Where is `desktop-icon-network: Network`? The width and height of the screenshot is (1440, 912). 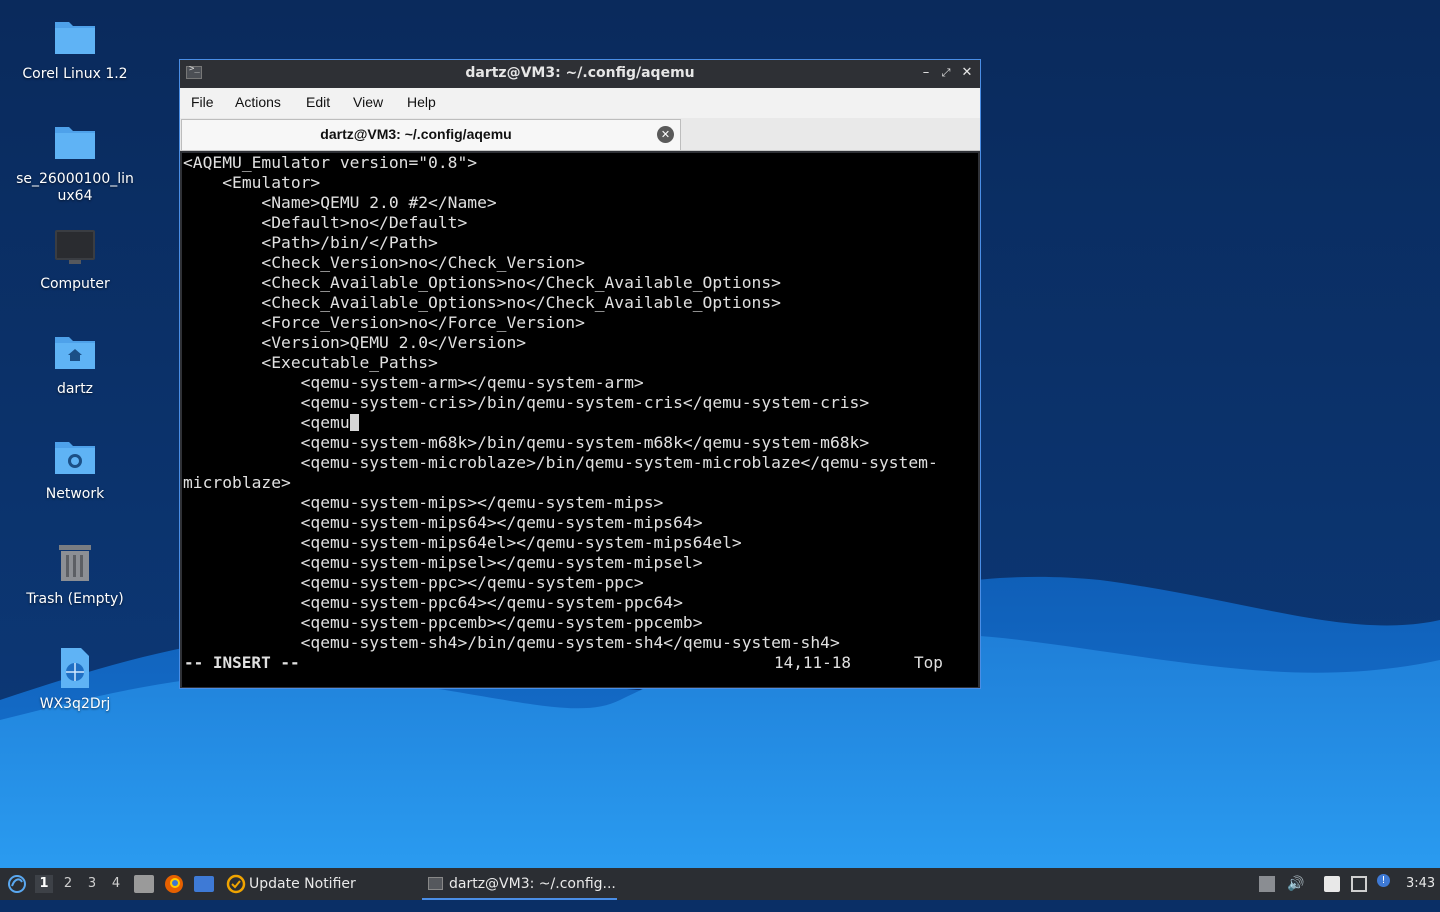
desktop-icon-network: Network is located at coordinates (75, 468).